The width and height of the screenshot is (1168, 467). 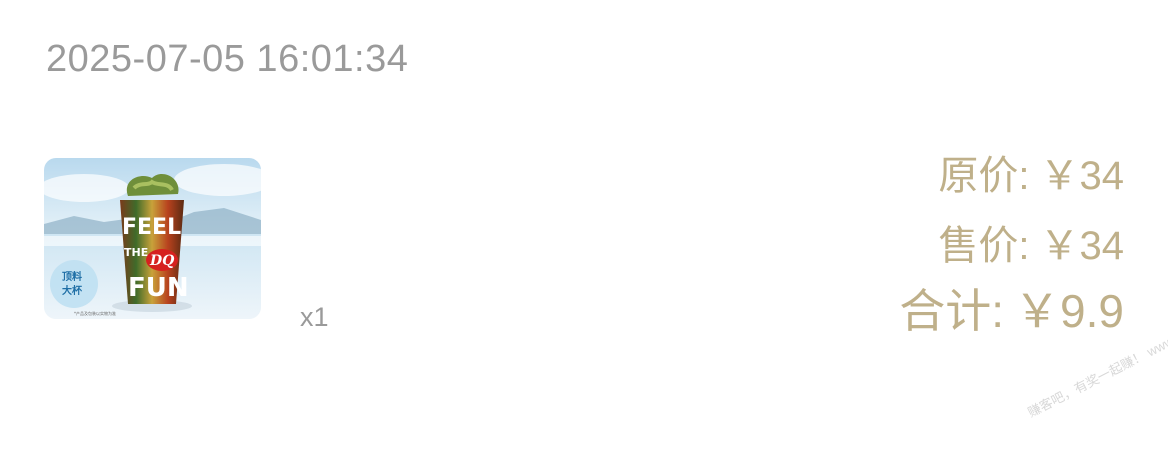 What do you see at coordinates (1031, 246) in the screenshot?
I see `sale-price-row: 售价: ￥34` at bounding box center [1031, 246].